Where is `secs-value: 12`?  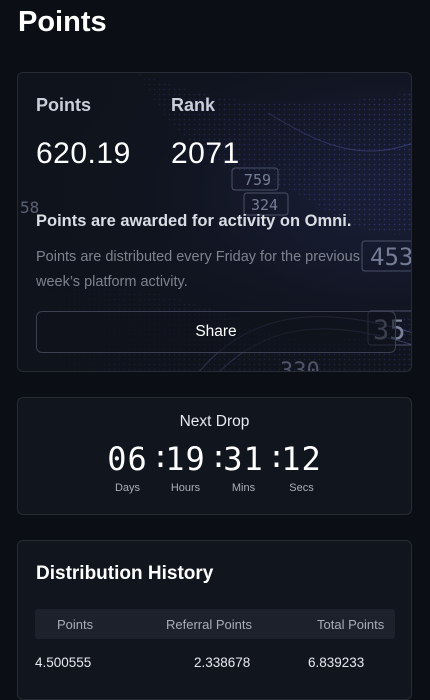 secs-value: 12 is located at coordinates (301, 459).